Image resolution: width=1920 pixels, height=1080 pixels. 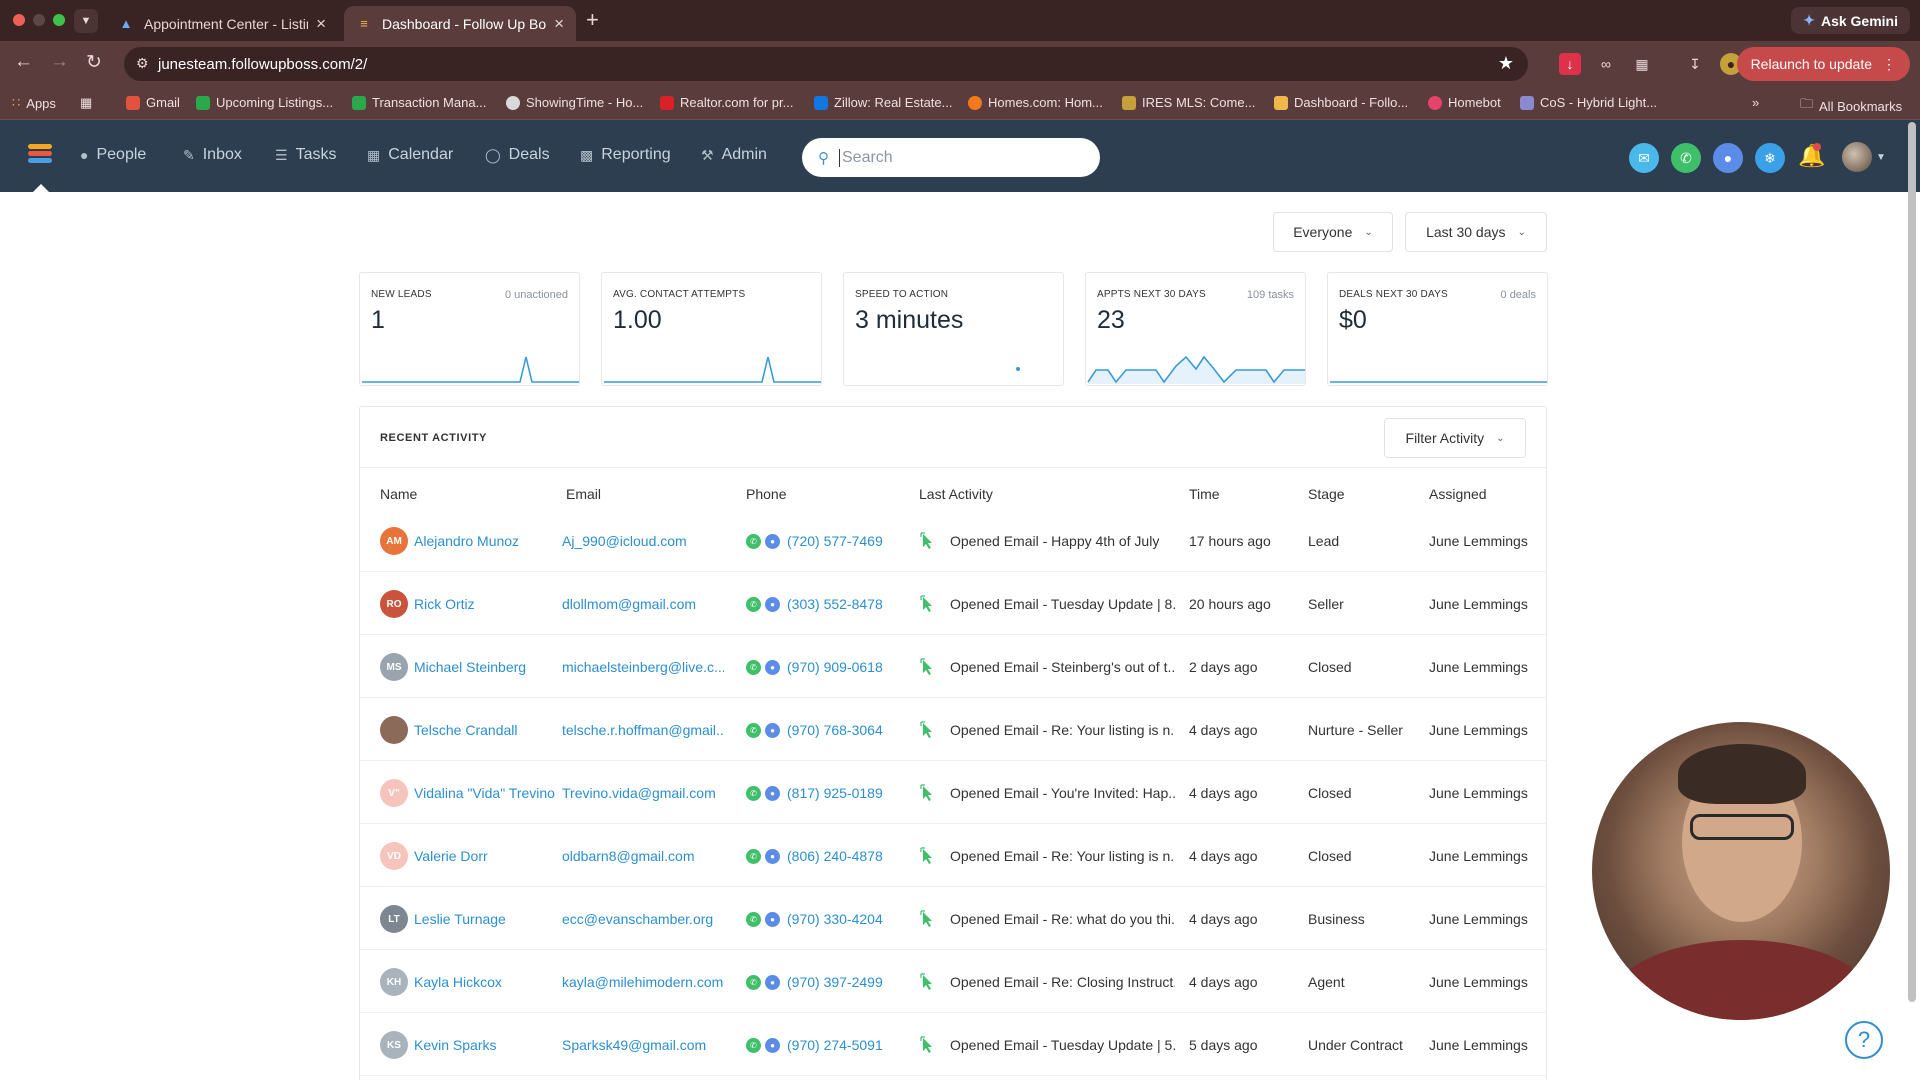 I want to click on avatar: V", so click(x=394, y=793).